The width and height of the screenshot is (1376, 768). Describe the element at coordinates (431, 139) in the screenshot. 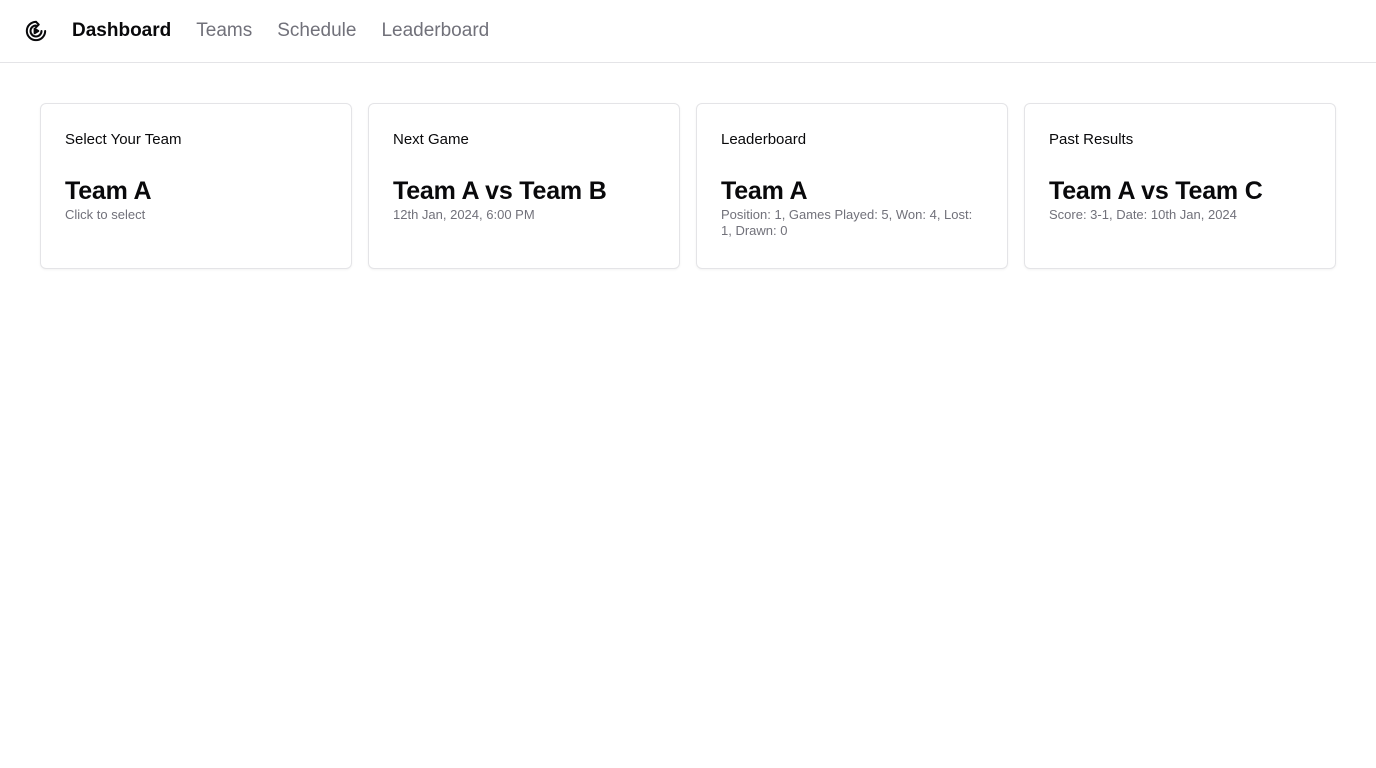

I see `card-title: Next Game` at that location.